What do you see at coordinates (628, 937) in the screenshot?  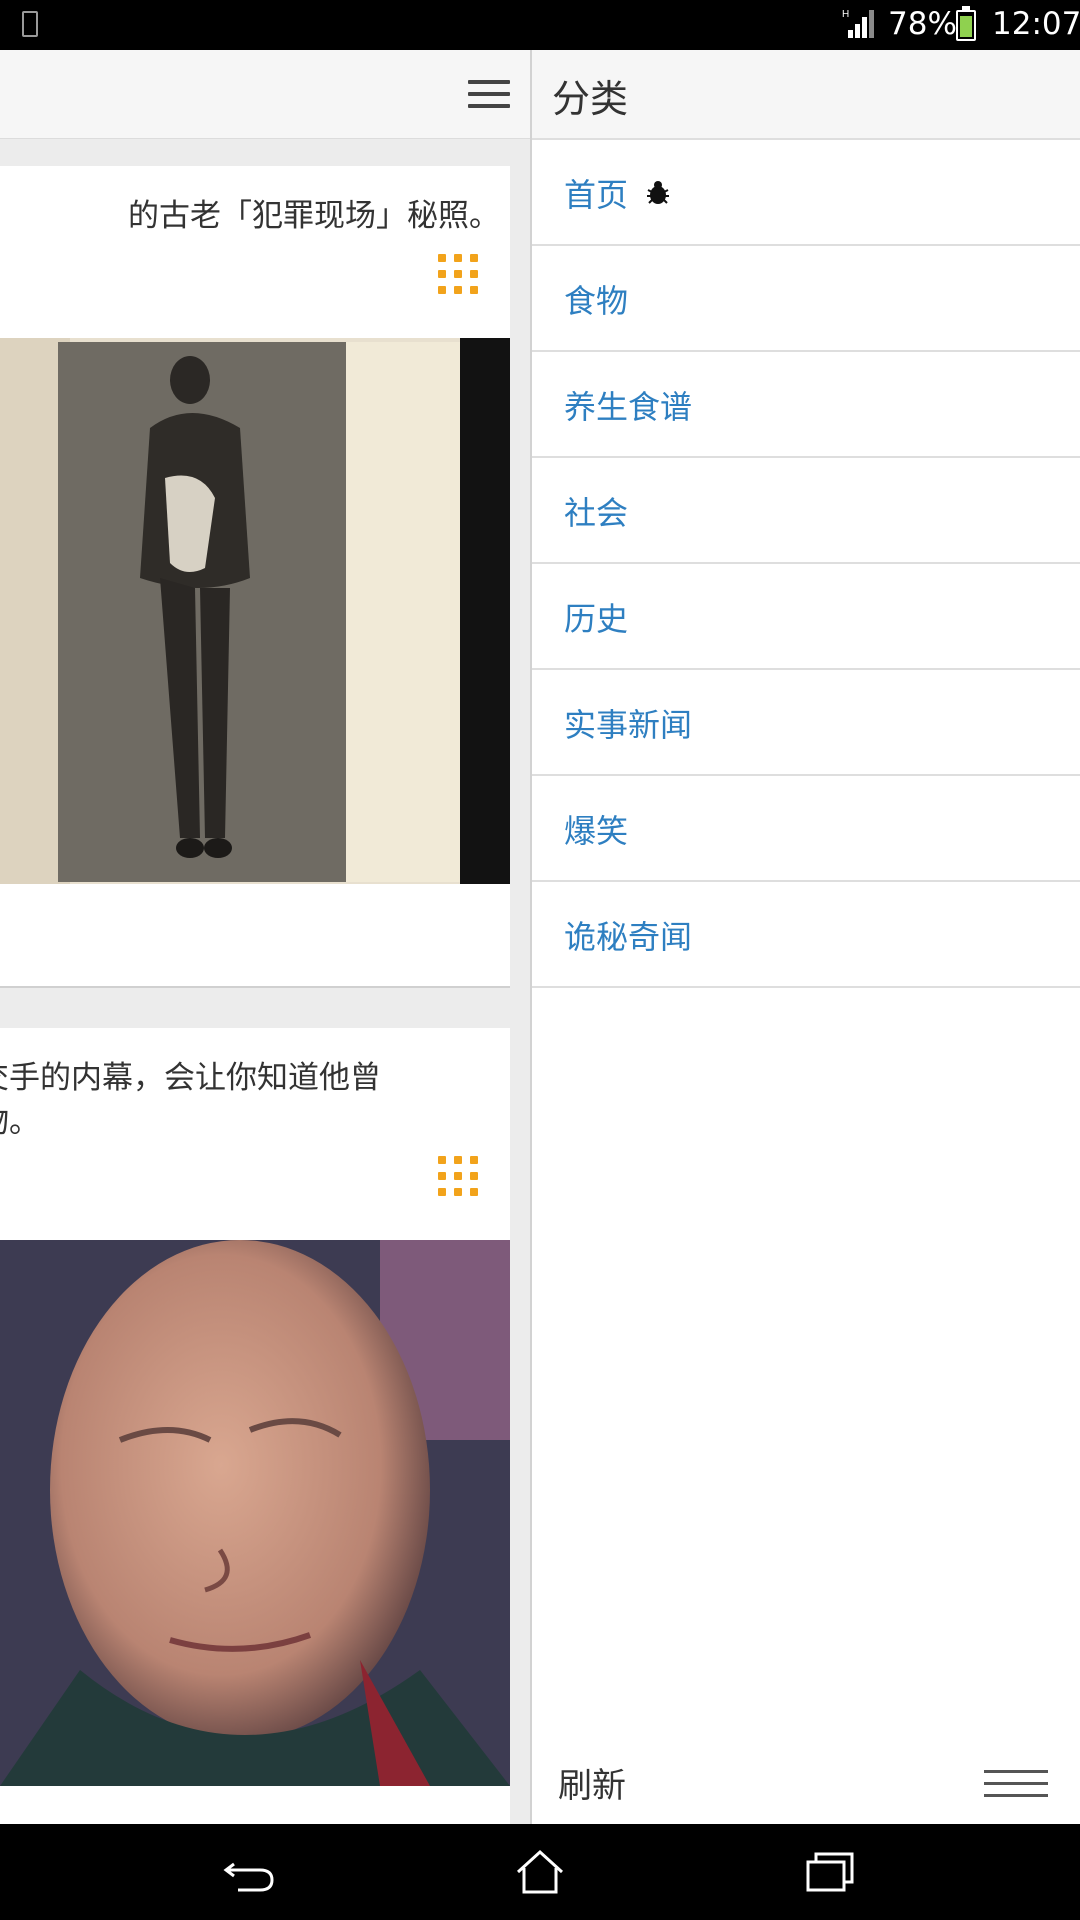 I see `drawer-item-label: 诡秘奇闻` at bounding box center [628, 937].